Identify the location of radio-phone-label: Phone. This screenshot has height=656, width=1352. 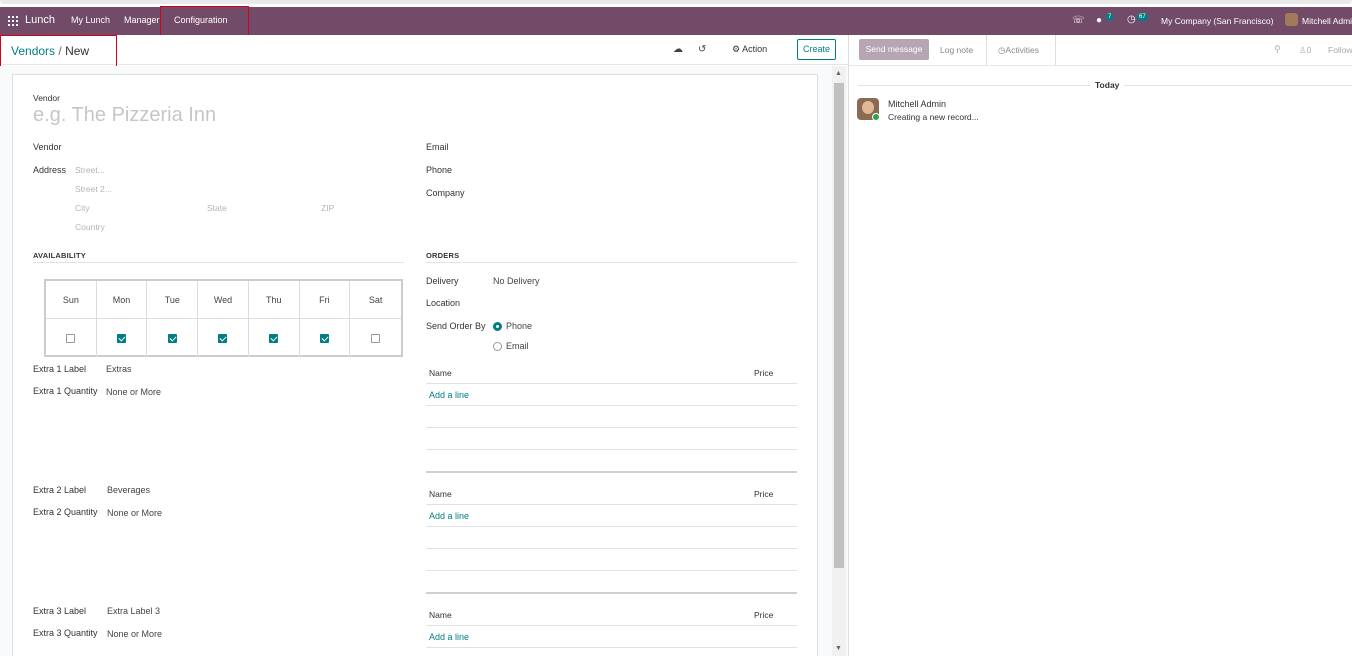
(519, 326).